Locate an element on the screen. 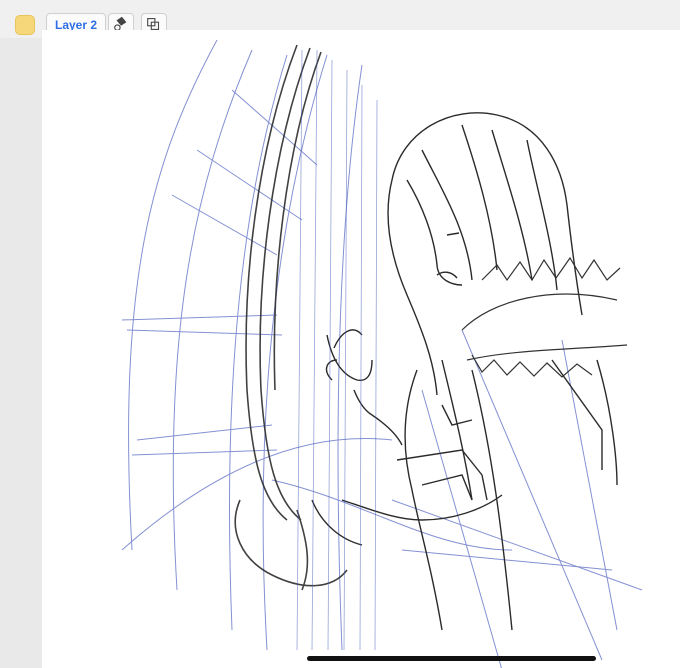 The height and width of the screenshot is (668, 680). left-sidebar is located at coordinates (21, 353).